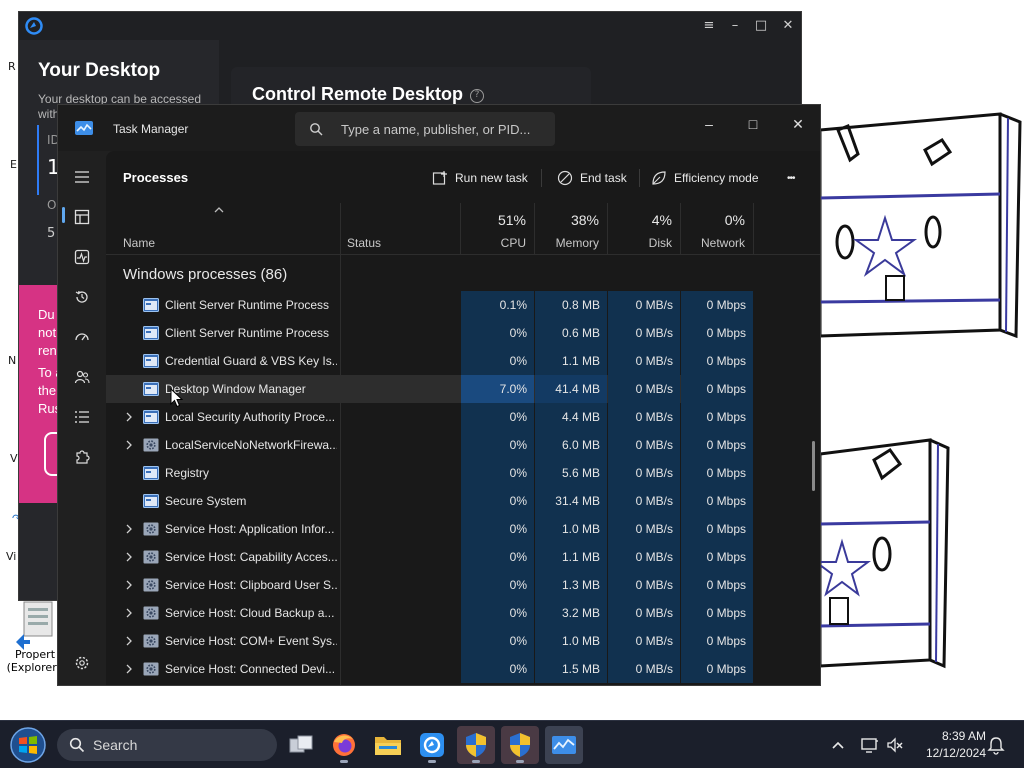 The image size is (1024, 768). What do you see at coordinates (432, 745) in the screenshot?
I see `taskbar-remote-desktop` at bounding box center [432, 745].